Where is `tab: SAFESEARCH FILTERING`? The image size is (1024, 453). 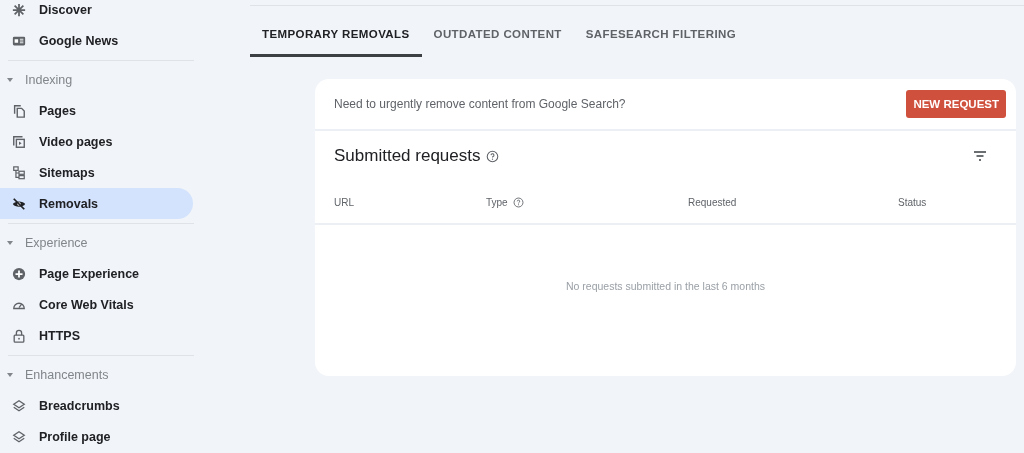
tab: SAFESEARCH FILTERING is located at coordinates (661, 36).